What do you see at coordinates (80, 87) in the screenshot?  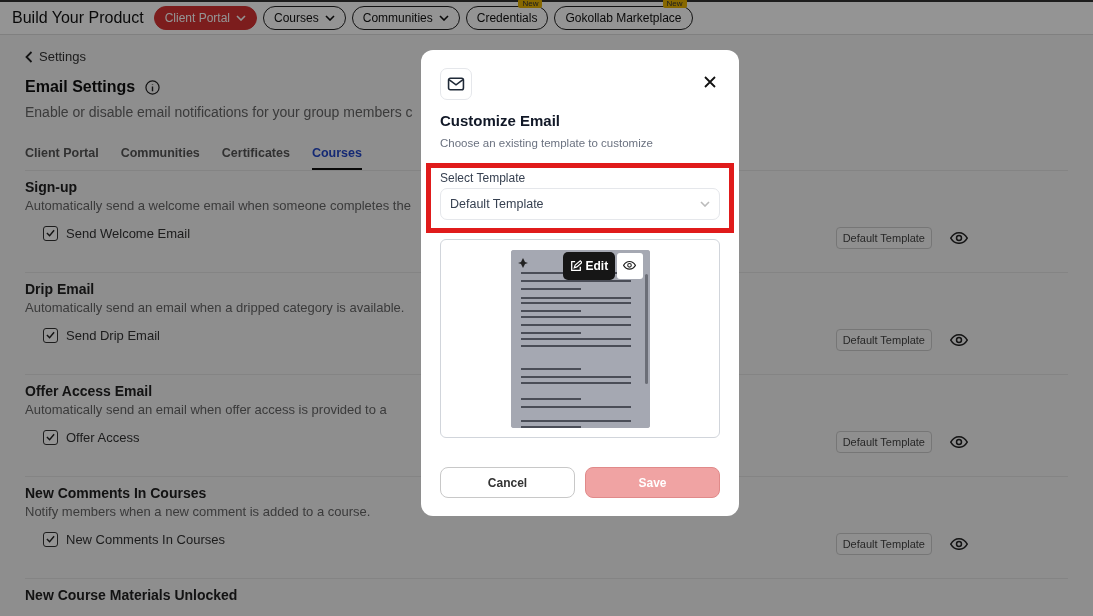 I see `page-title: Email Settings` at bounding box center [80, 87].